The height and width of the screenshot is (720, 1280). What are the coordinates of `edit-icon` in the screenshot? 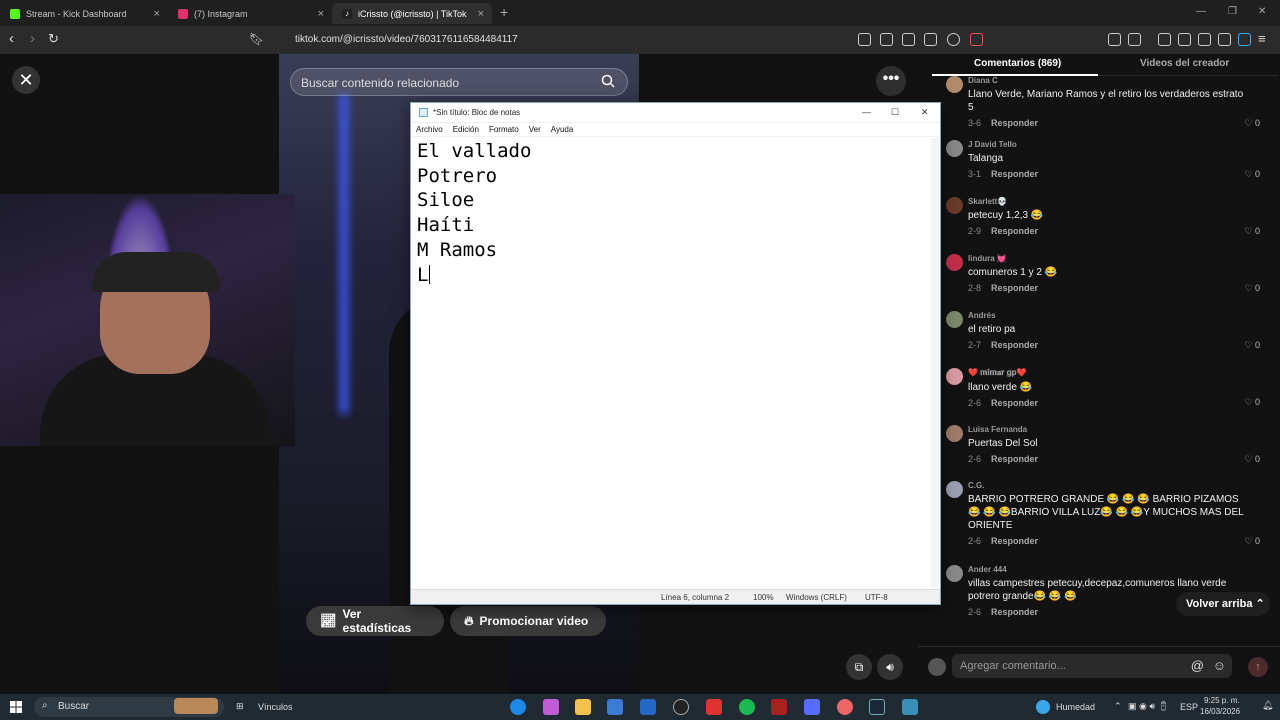 It's located at (908, 39).